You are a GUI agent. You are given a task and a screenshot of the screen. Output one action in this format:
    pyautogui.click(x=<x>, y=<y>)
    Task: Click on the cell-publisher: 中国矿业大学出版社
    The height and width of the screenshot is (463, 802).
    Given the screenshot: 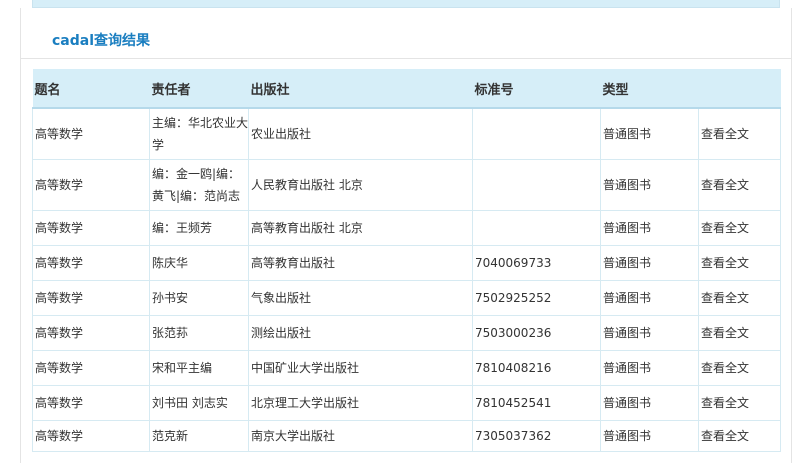 What is the action you would take?
    pyautogui.click(x=360, y=368)
    